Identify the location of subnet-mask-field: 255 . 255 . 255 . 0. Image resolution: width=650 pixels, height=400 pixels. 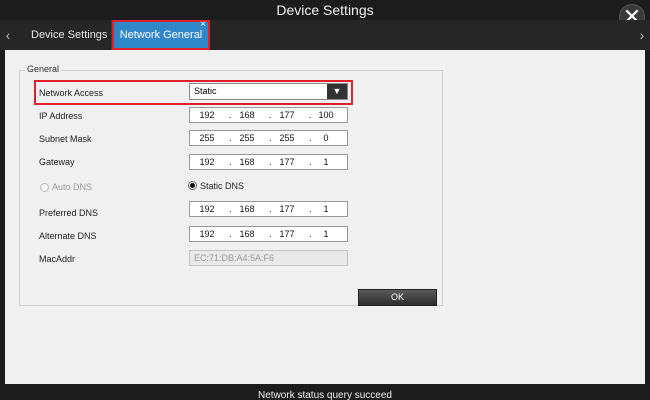
(268, 138).